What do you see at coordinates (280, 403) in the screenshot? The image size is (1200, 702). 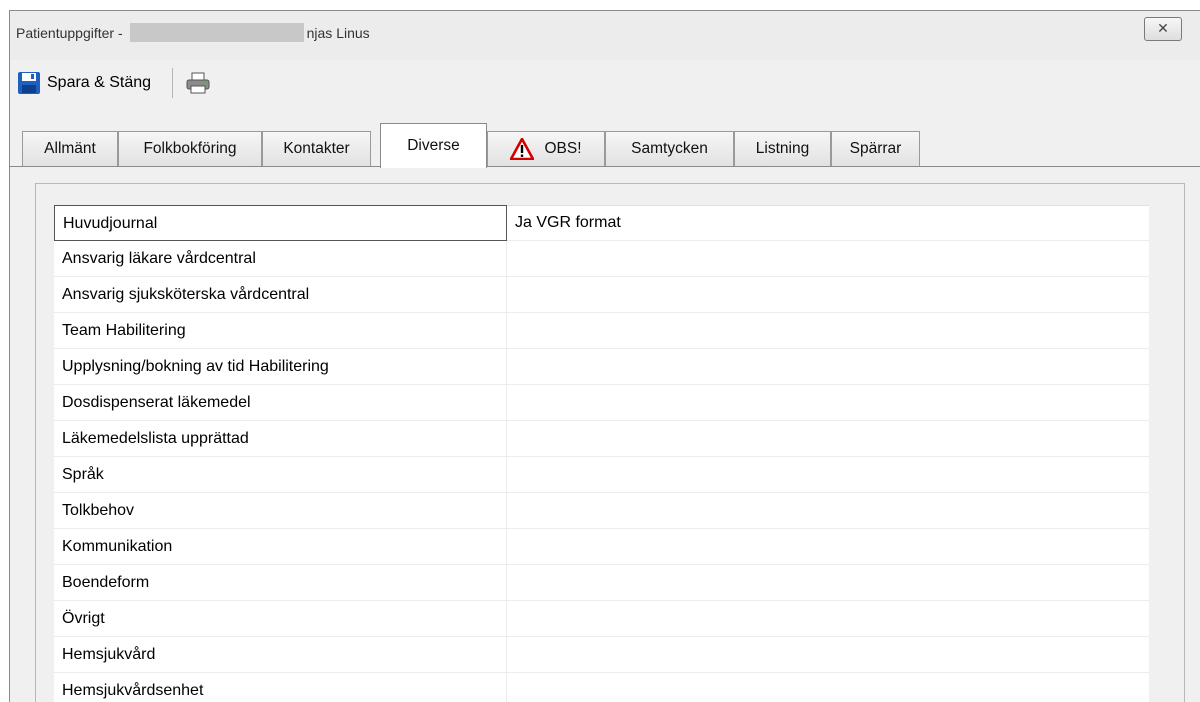 I see `row-label: Dosdispenserat läkemedel` at bounding box center [280, 403].